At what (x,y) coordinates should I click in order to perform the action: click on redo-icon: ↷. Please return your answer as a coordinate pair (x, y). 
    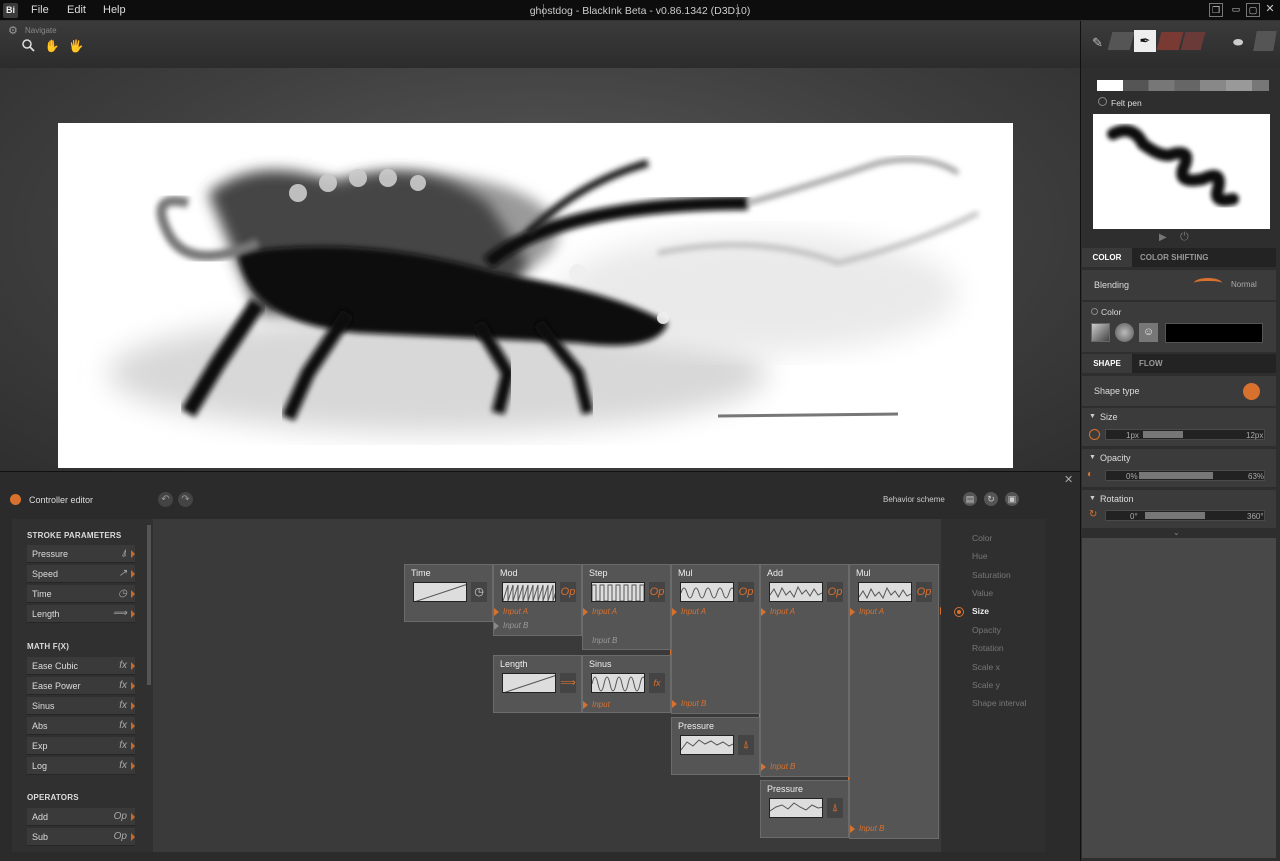
    Looking at the image, I should click on (185, 499).